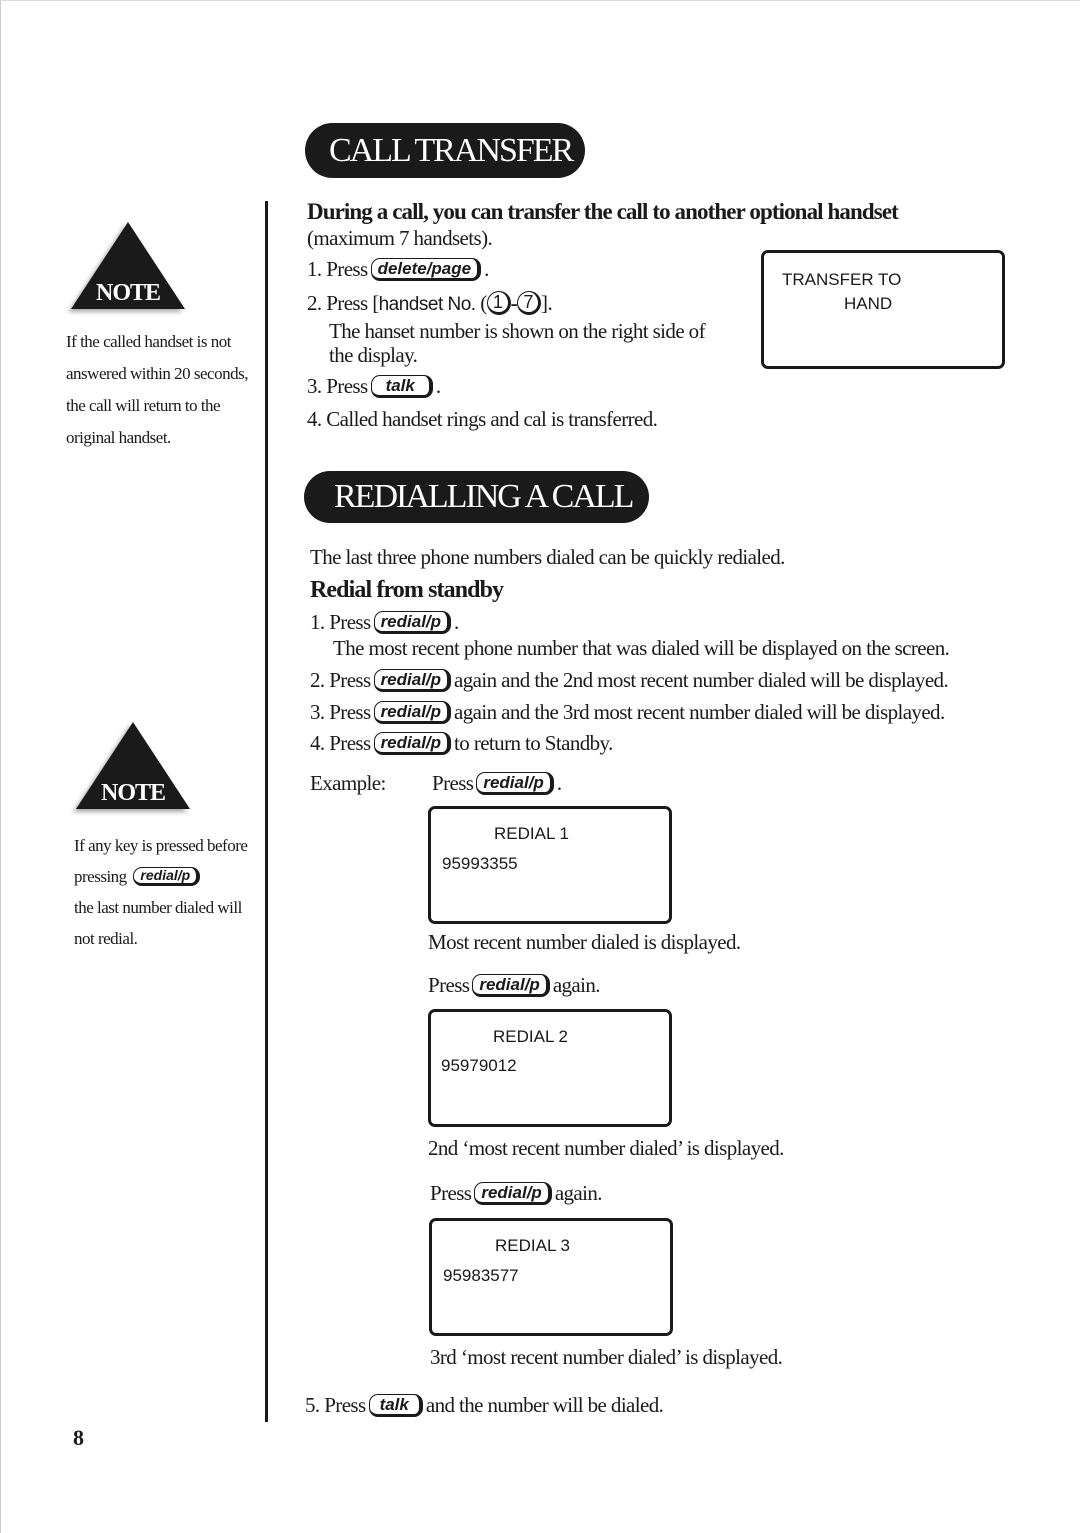 The image size is (1080, 1533). What do you see at coordinates (407, 590) in the screenshot?
I see `redial-subheading: Redial from standby` at bounding box center [407, 590].